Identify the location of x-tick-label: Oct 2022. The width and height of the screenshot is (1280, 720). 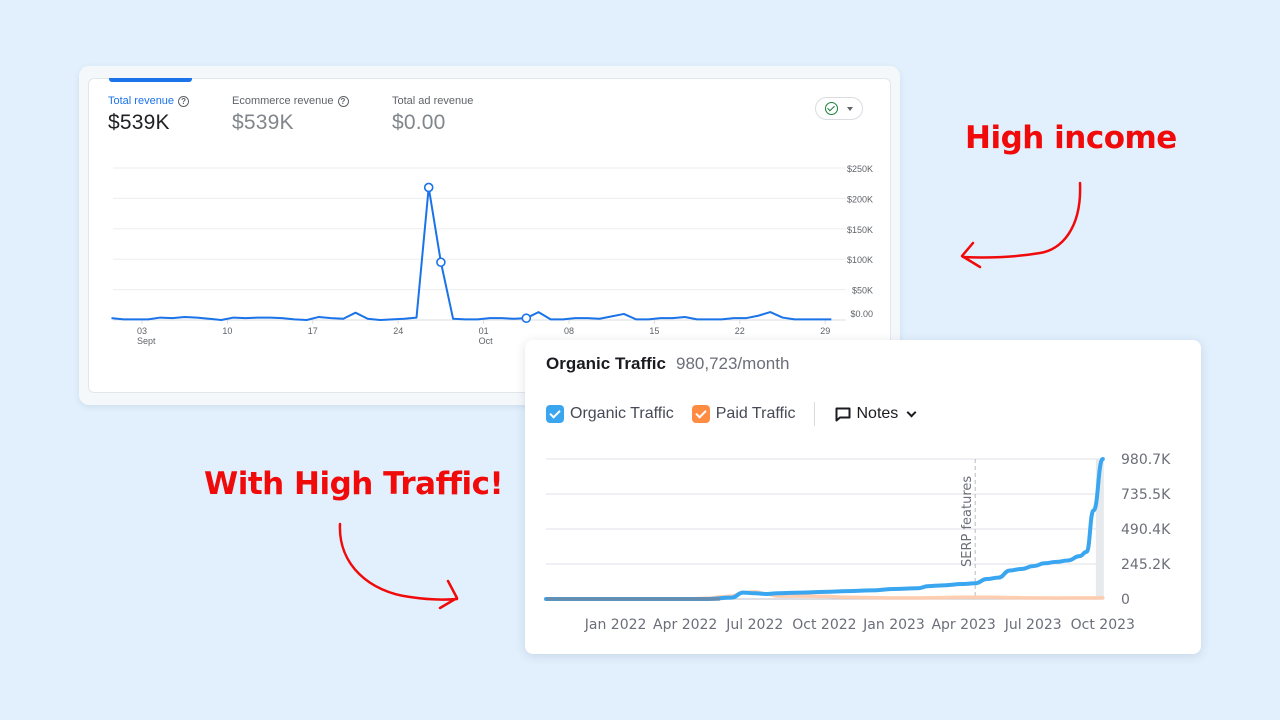
(824, 625).